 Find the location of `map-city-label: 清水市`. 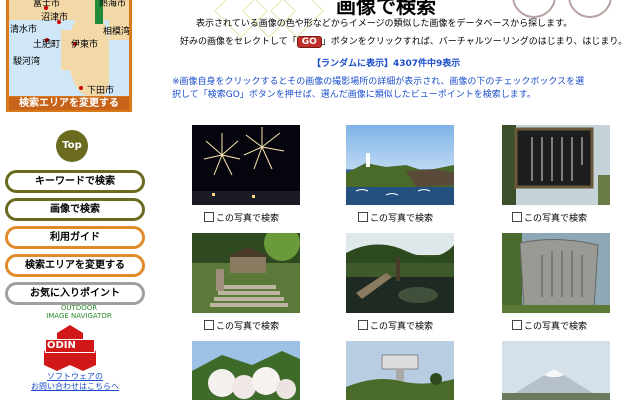

map-city-label: 清水市 is located at coordinates (24, 30).